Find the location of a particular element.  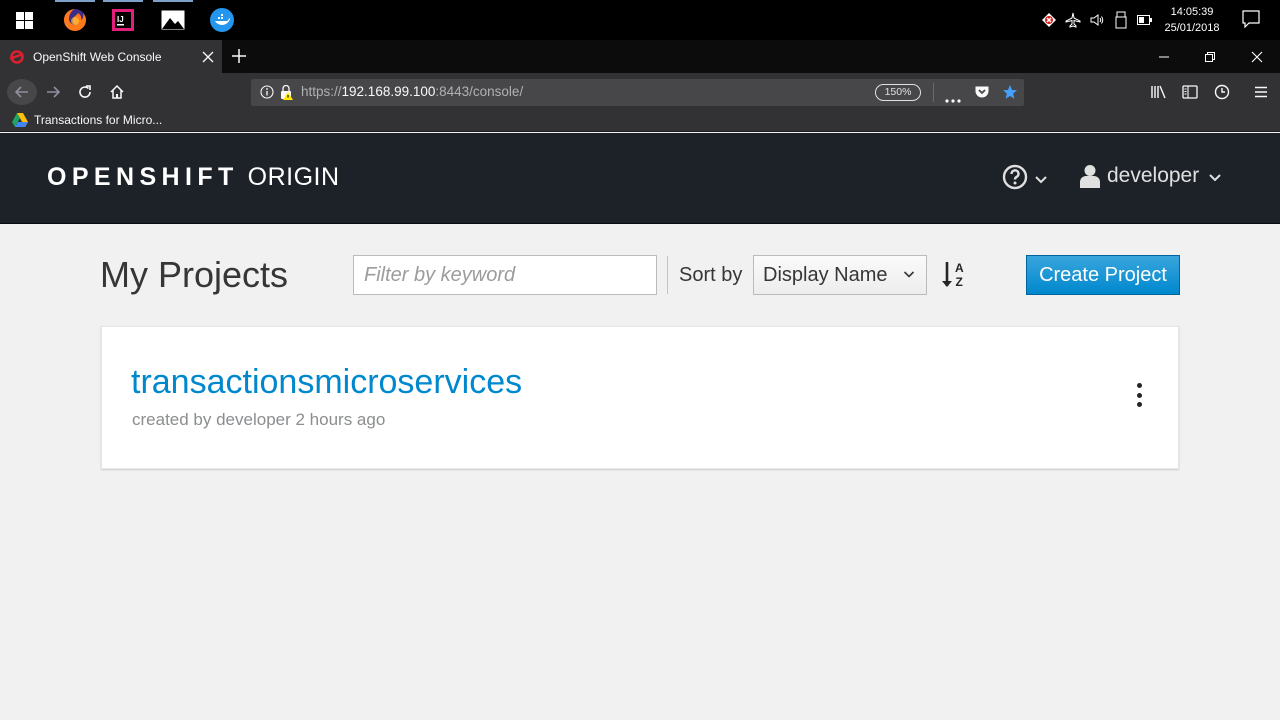

help-menu is located at coordinates (1025, 177).